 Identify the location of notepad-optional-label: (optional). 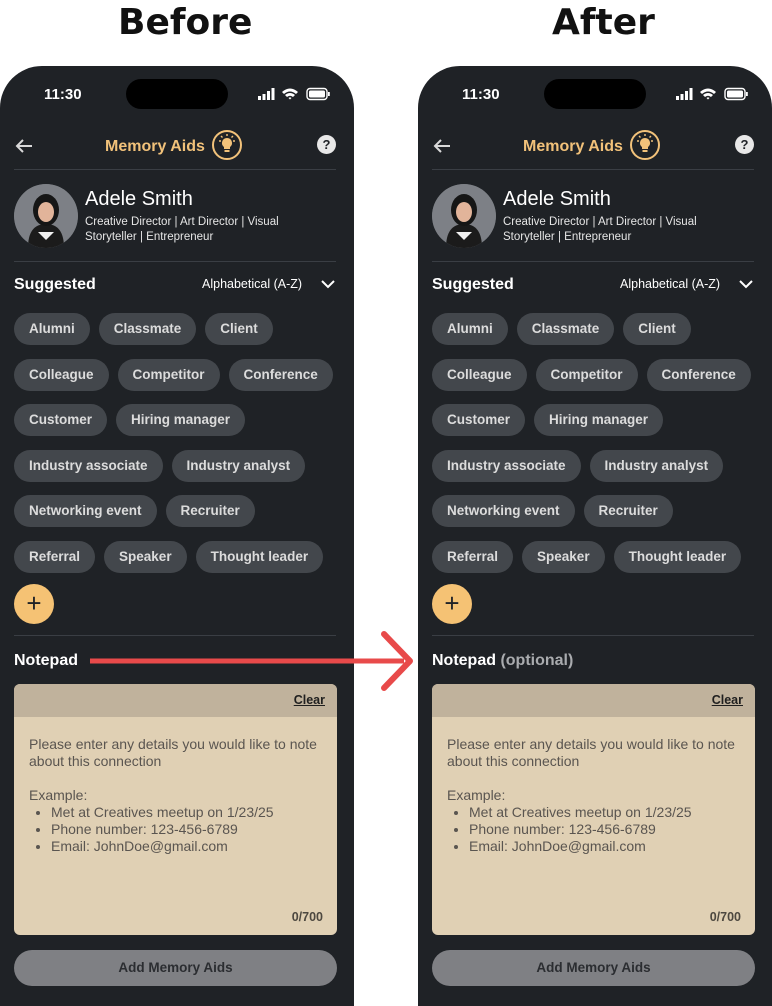
(537, 660).